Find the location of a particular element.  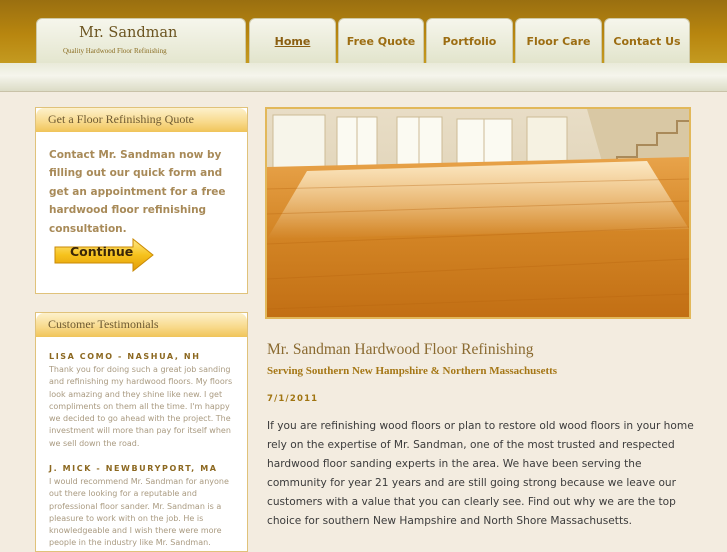

nav-home: Home is located at coordinates (292, 40).